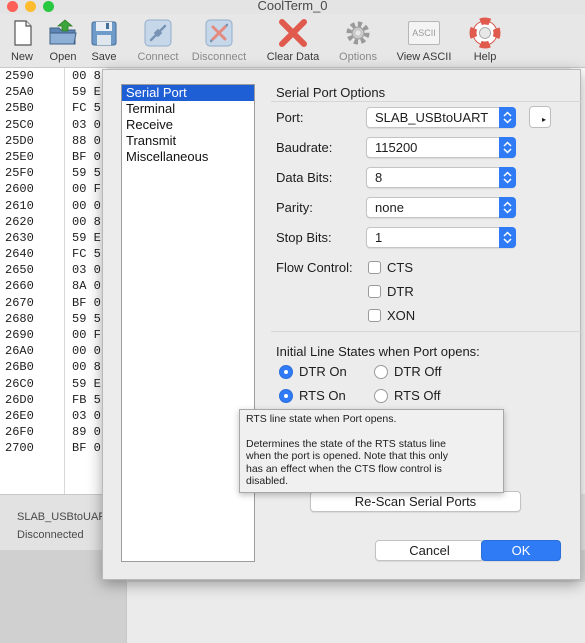  Describe the element at coordinates (379, 237) in the screenshot. I see `stop-bits-value: 1` at that location.